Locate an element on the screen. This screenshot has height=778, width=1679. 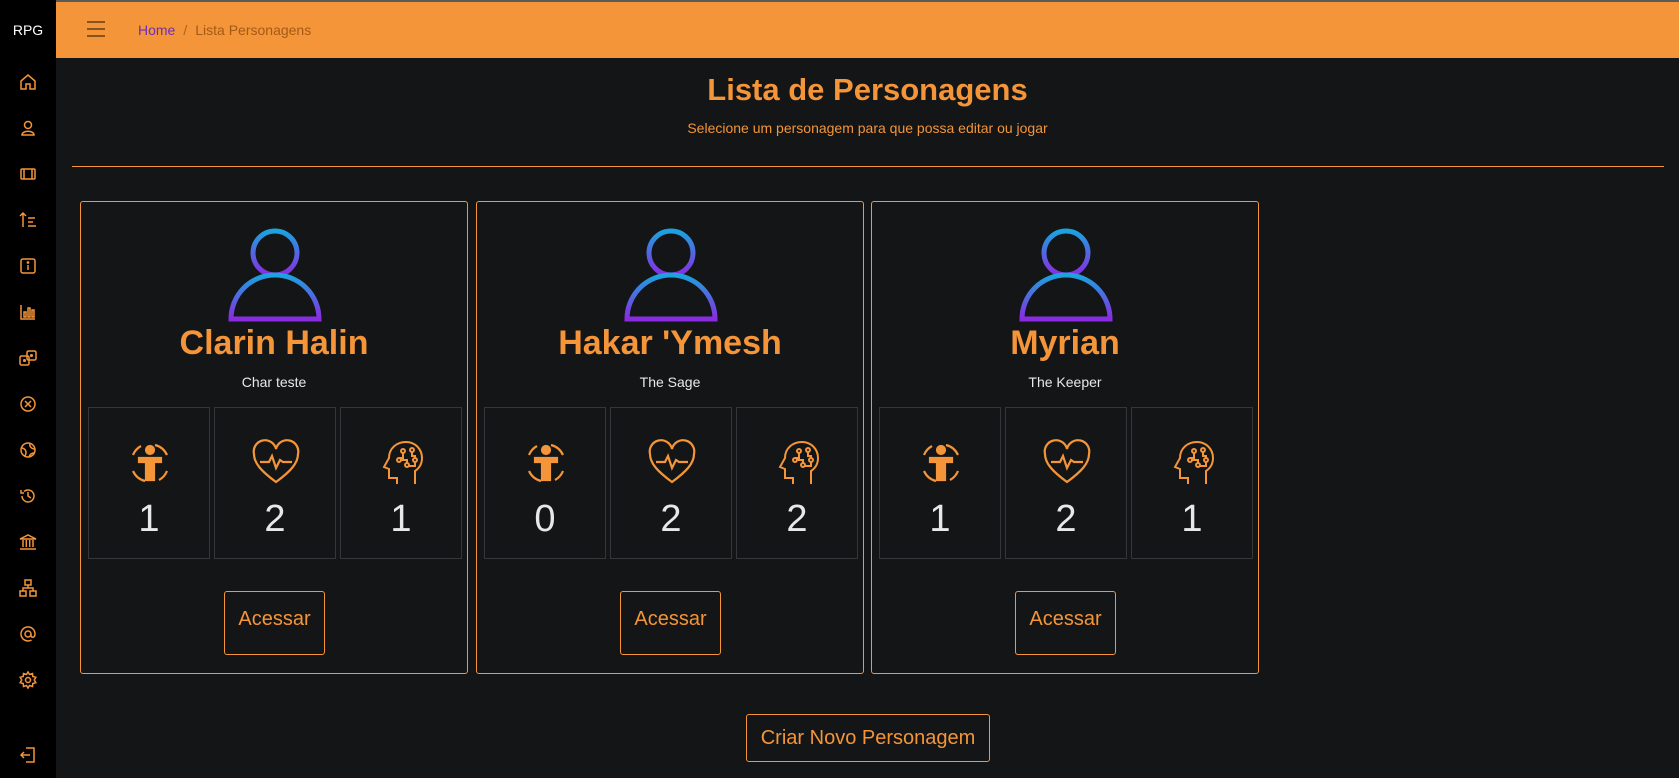
character-name: Myrian is located at coordinates (1065, 343).